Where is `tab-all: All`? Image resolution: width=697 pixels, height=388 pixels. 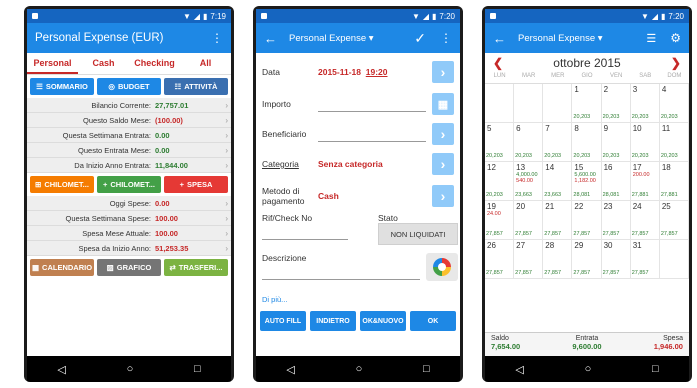
tab-all: All is located at coordinates (205, 63).